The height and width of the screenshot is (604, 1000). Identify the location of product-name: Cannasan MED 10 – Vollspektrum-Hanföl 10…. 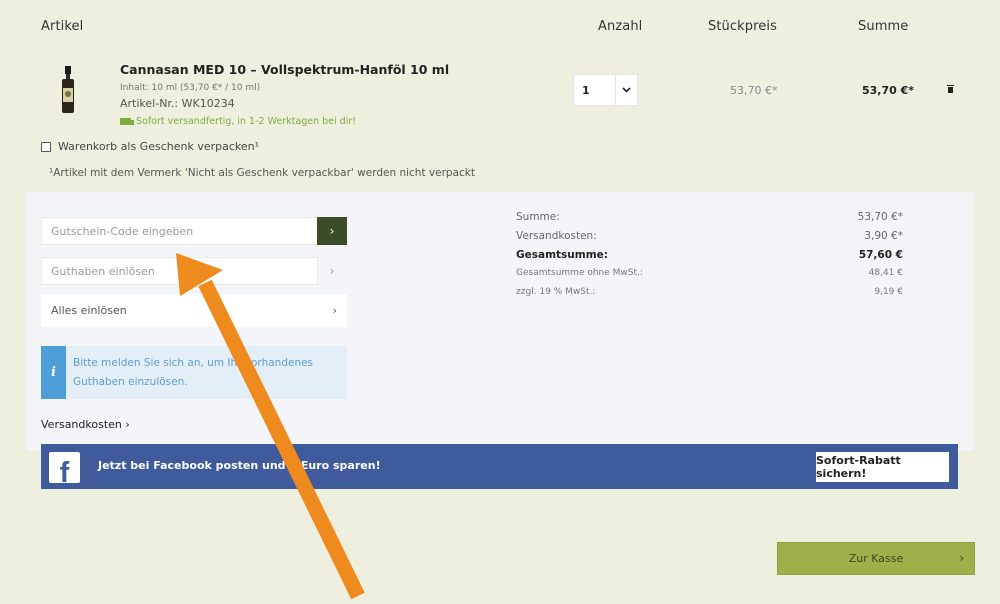
(284, 69).